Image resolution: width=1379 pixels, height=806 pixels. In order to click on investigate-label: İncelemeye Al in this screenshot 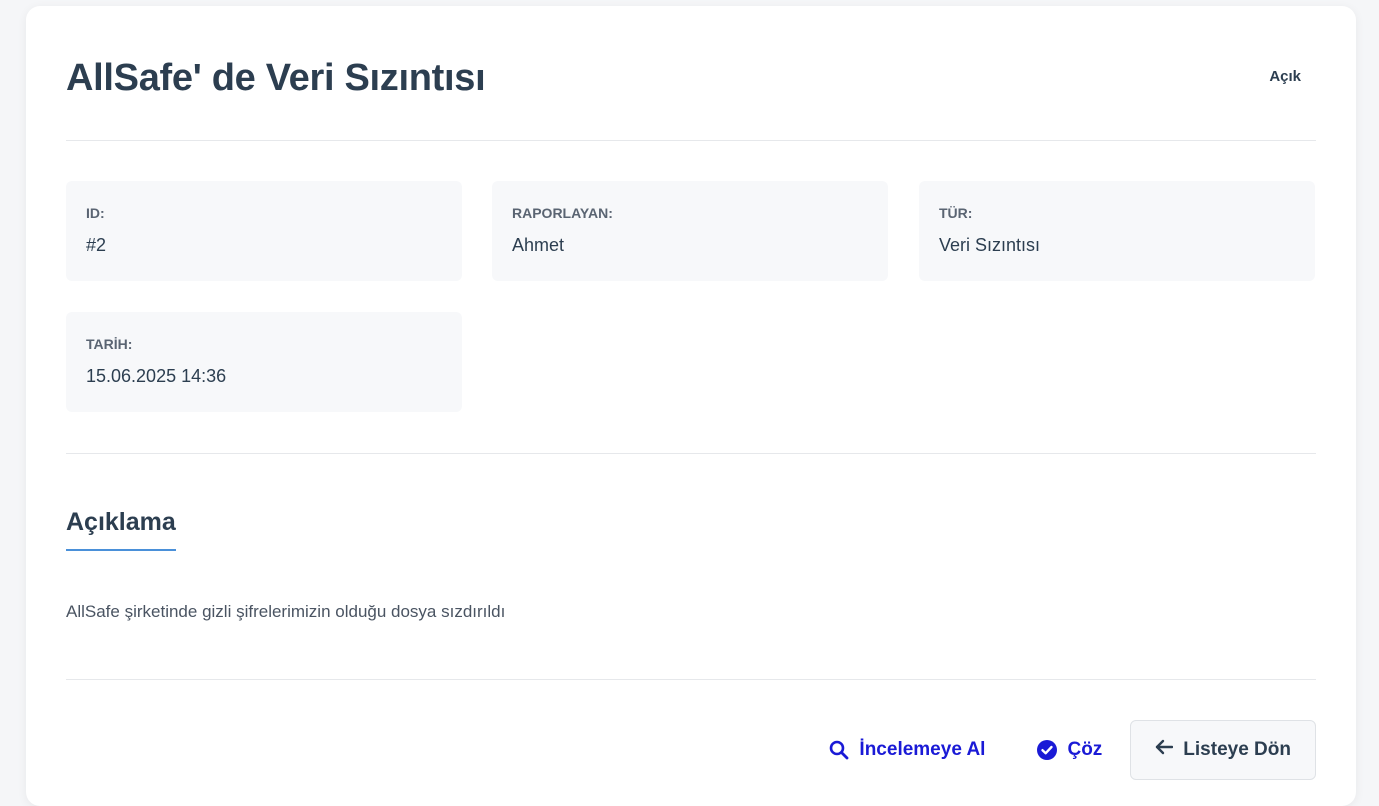, I will do `click(922, 749)`.